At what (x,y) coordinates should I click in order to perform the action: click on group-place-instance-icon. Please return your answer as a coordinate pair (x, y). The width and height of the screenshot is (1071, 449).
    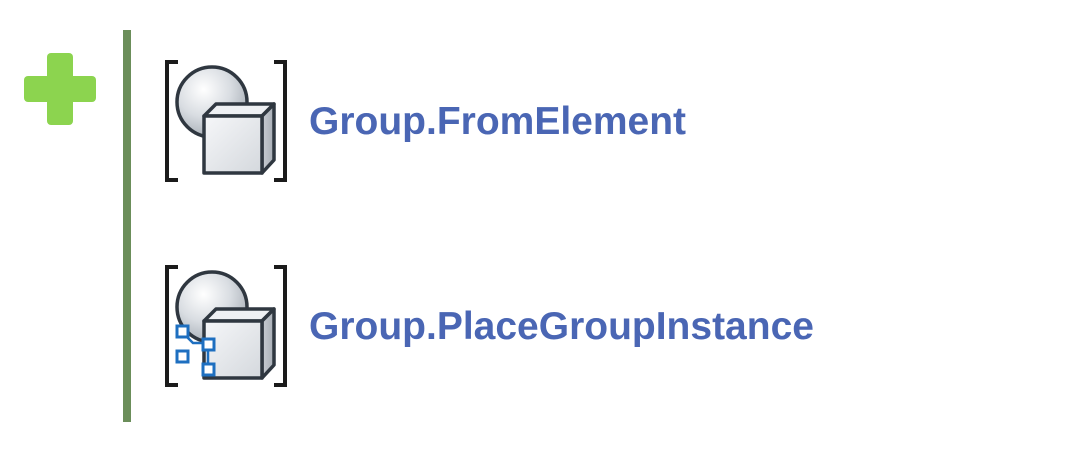
    Looking at the image, I should click on (226, 326).